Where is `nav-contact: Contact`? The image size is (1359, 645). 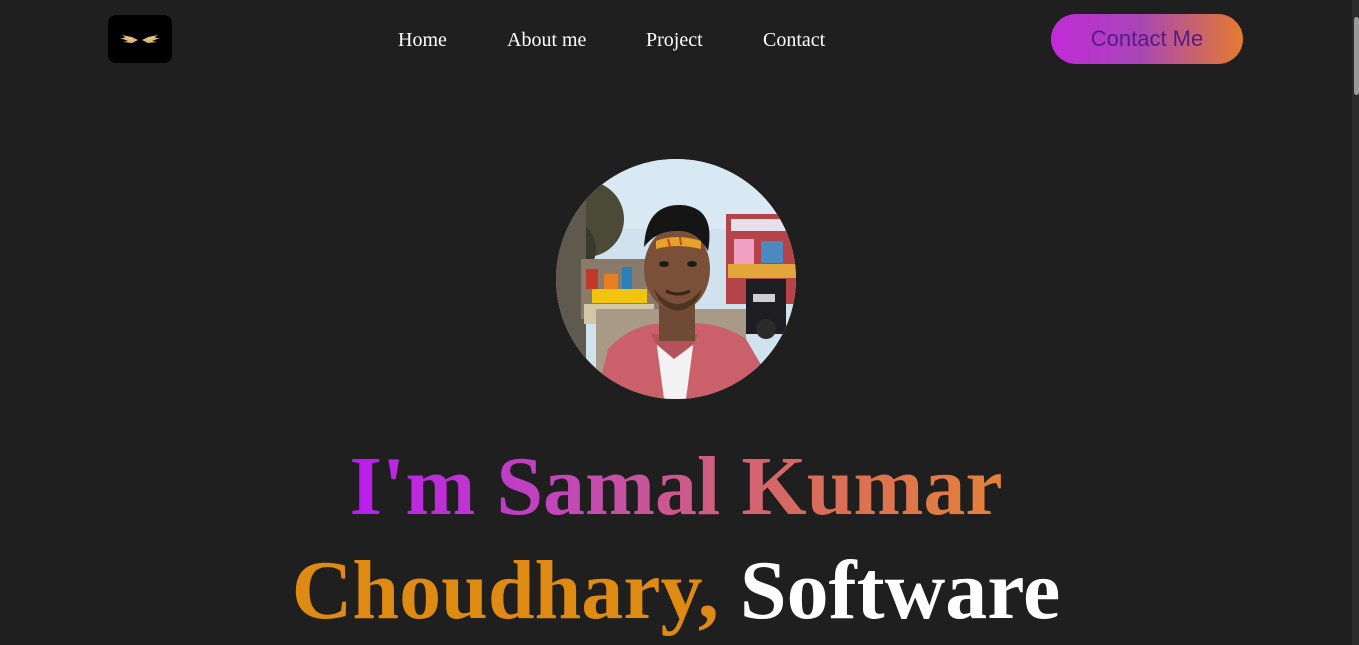
nav-contact: Contact is located at coordinates (794, 40).